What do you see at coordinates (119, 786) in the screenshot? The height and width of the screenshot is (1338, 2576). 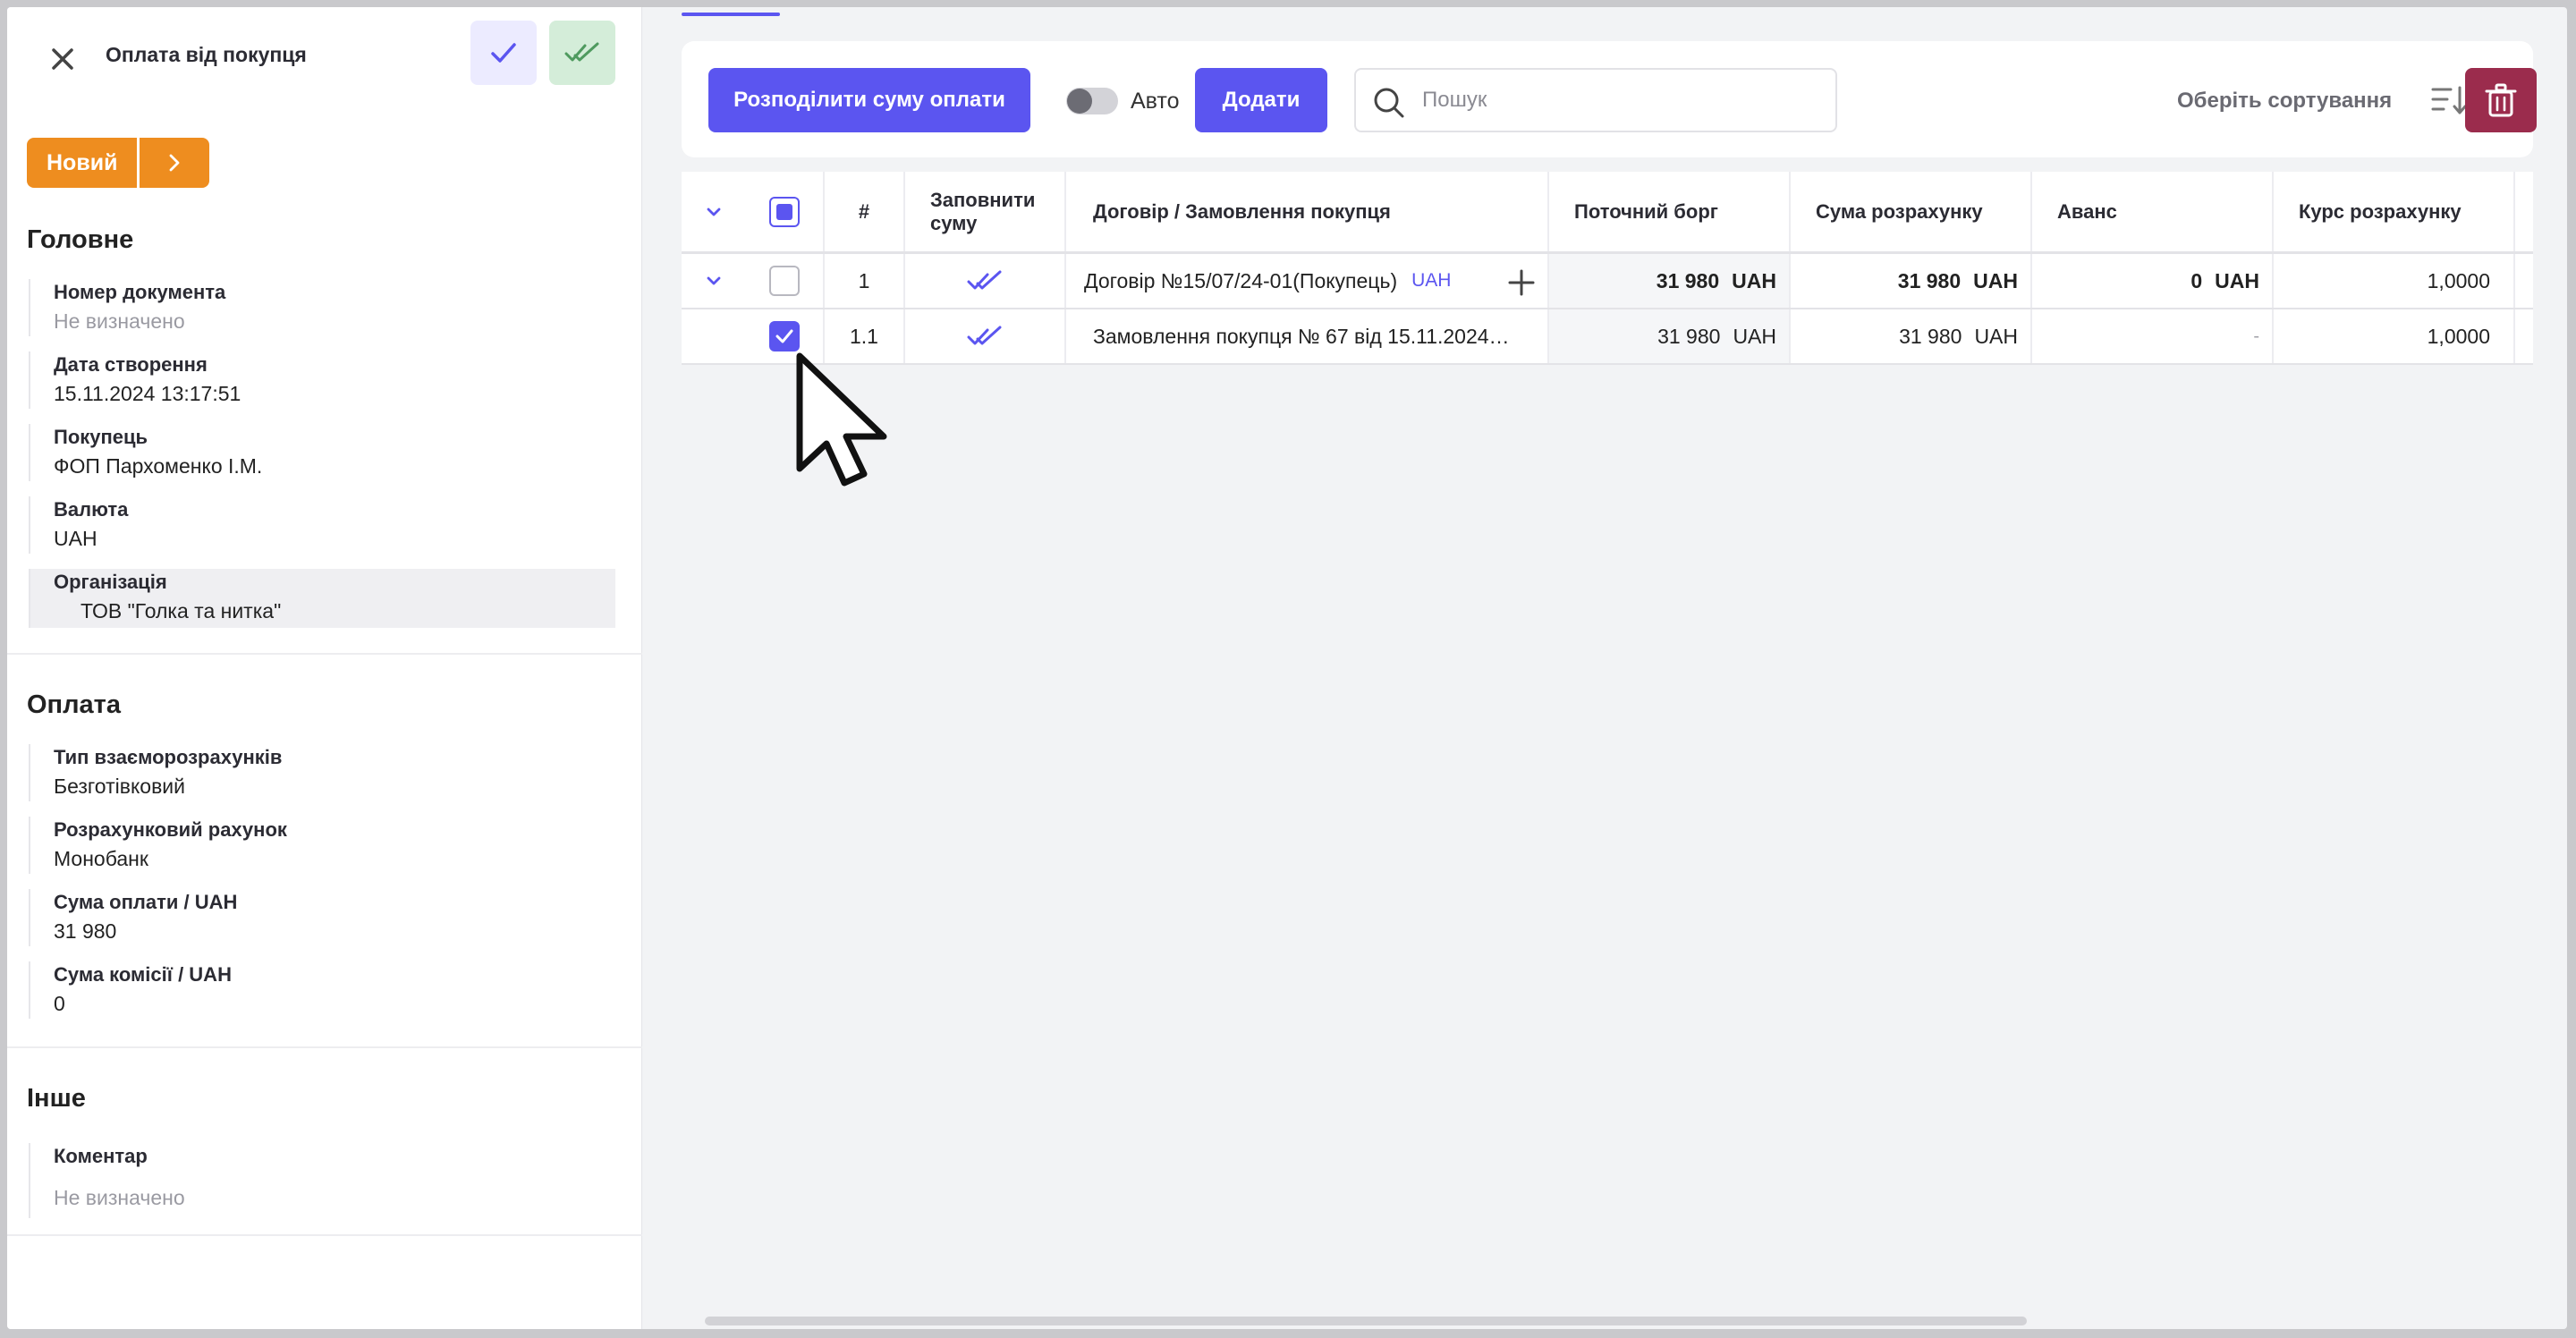 I see `field-value: Безготівковий` at bounding box center [119, 786].